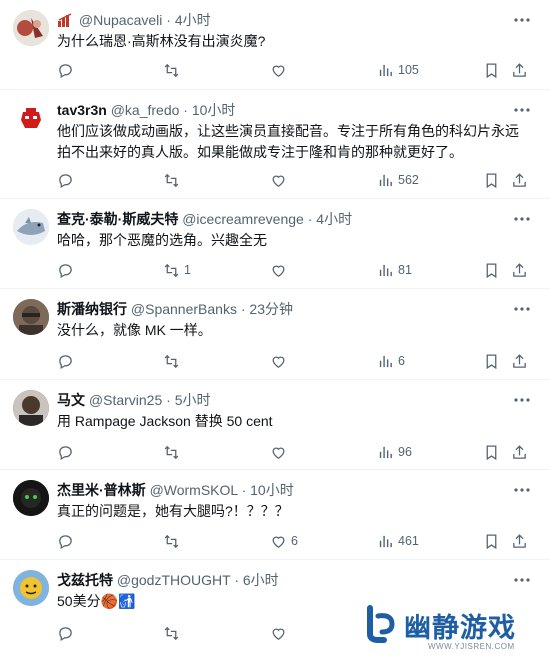 This screenshot has height=655, width=550. What do you see at coordinates (275, 45) in the screenshot?
I see `tweet: @Nupacaveli · 4小时 为什么瑞恩·高斯林没有出演炎魔? 105` at bounding box center [275, 45].